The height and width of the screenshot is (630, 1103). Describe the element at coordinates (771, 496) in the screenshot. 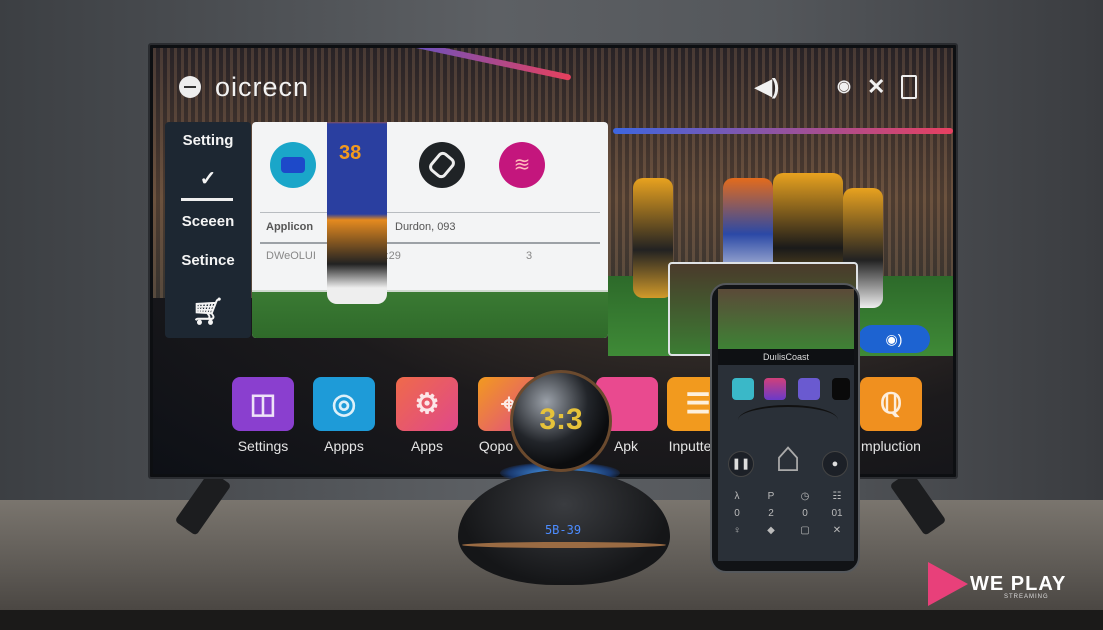

I see `key: P` at that location.